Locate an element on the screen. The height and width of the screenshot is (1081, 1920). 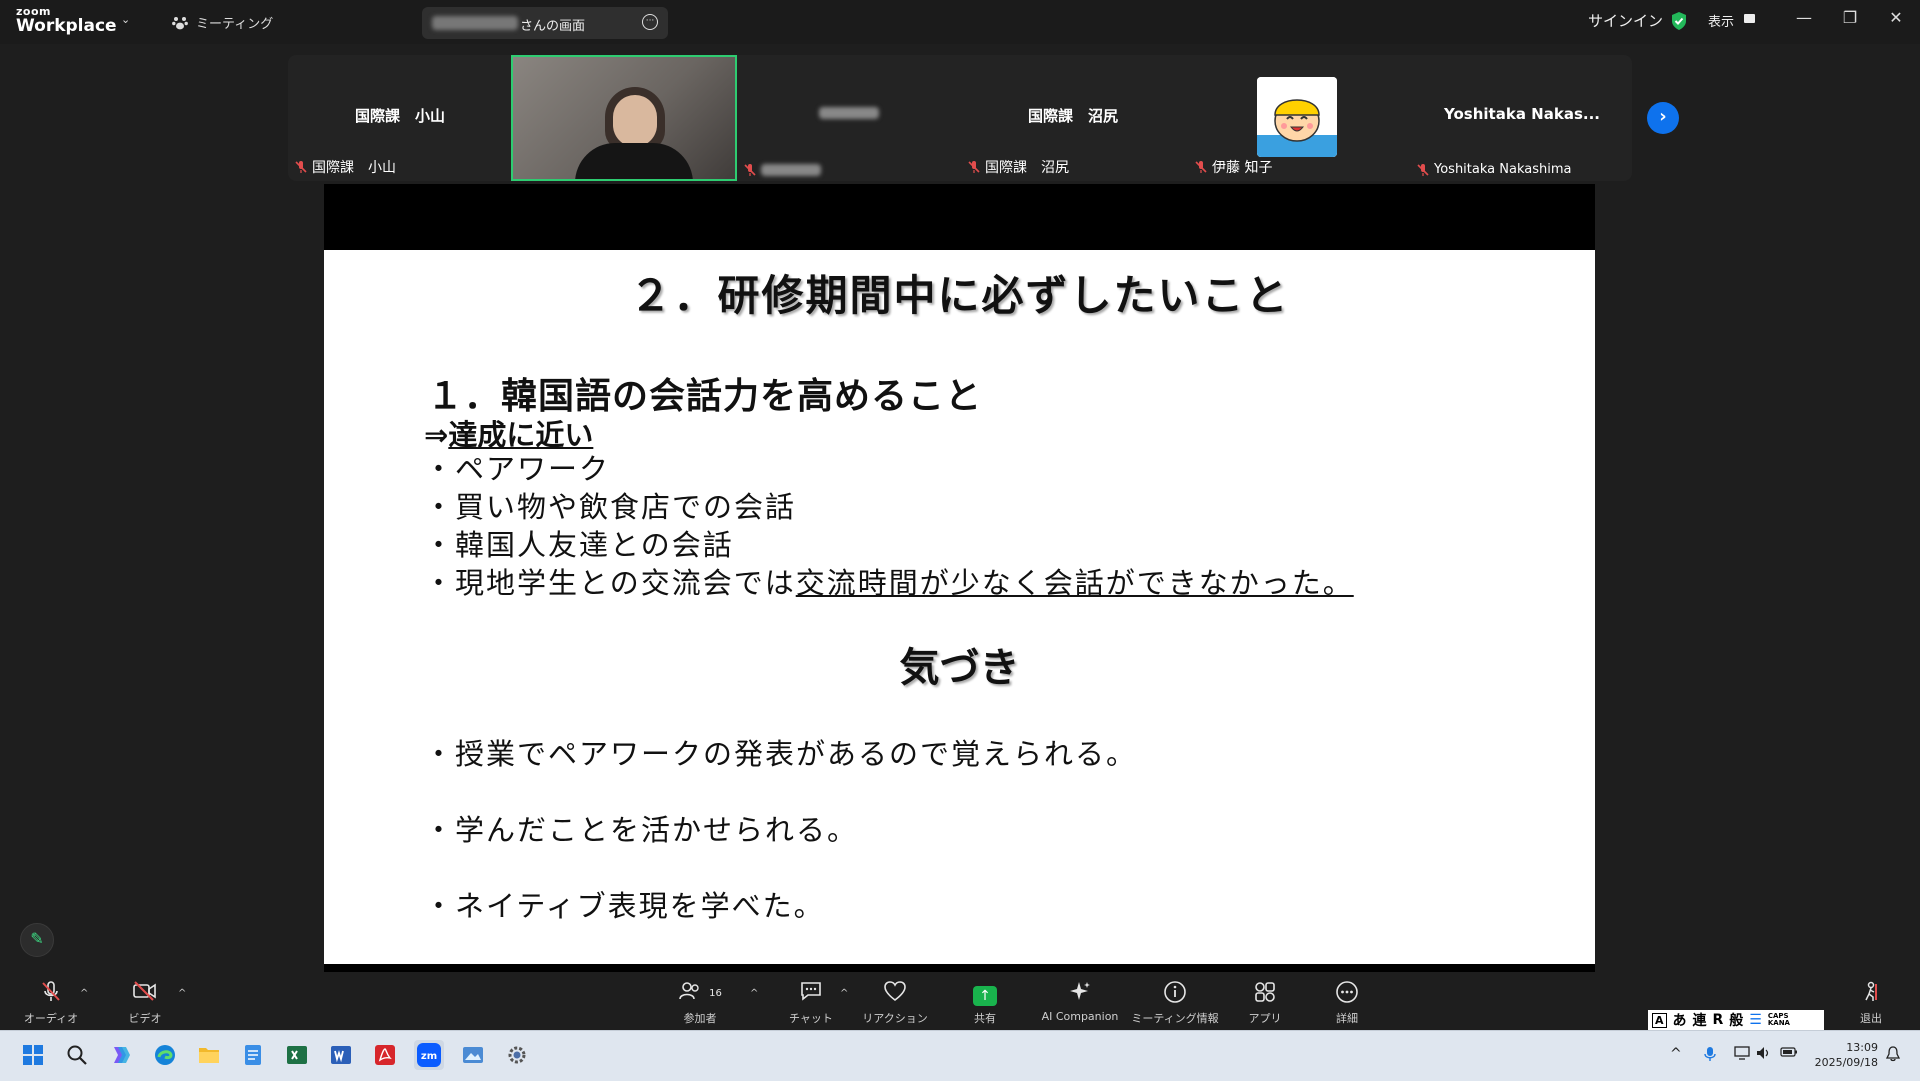
ime-mode-conversion: 連 is located at coordinates (1700, 1020).